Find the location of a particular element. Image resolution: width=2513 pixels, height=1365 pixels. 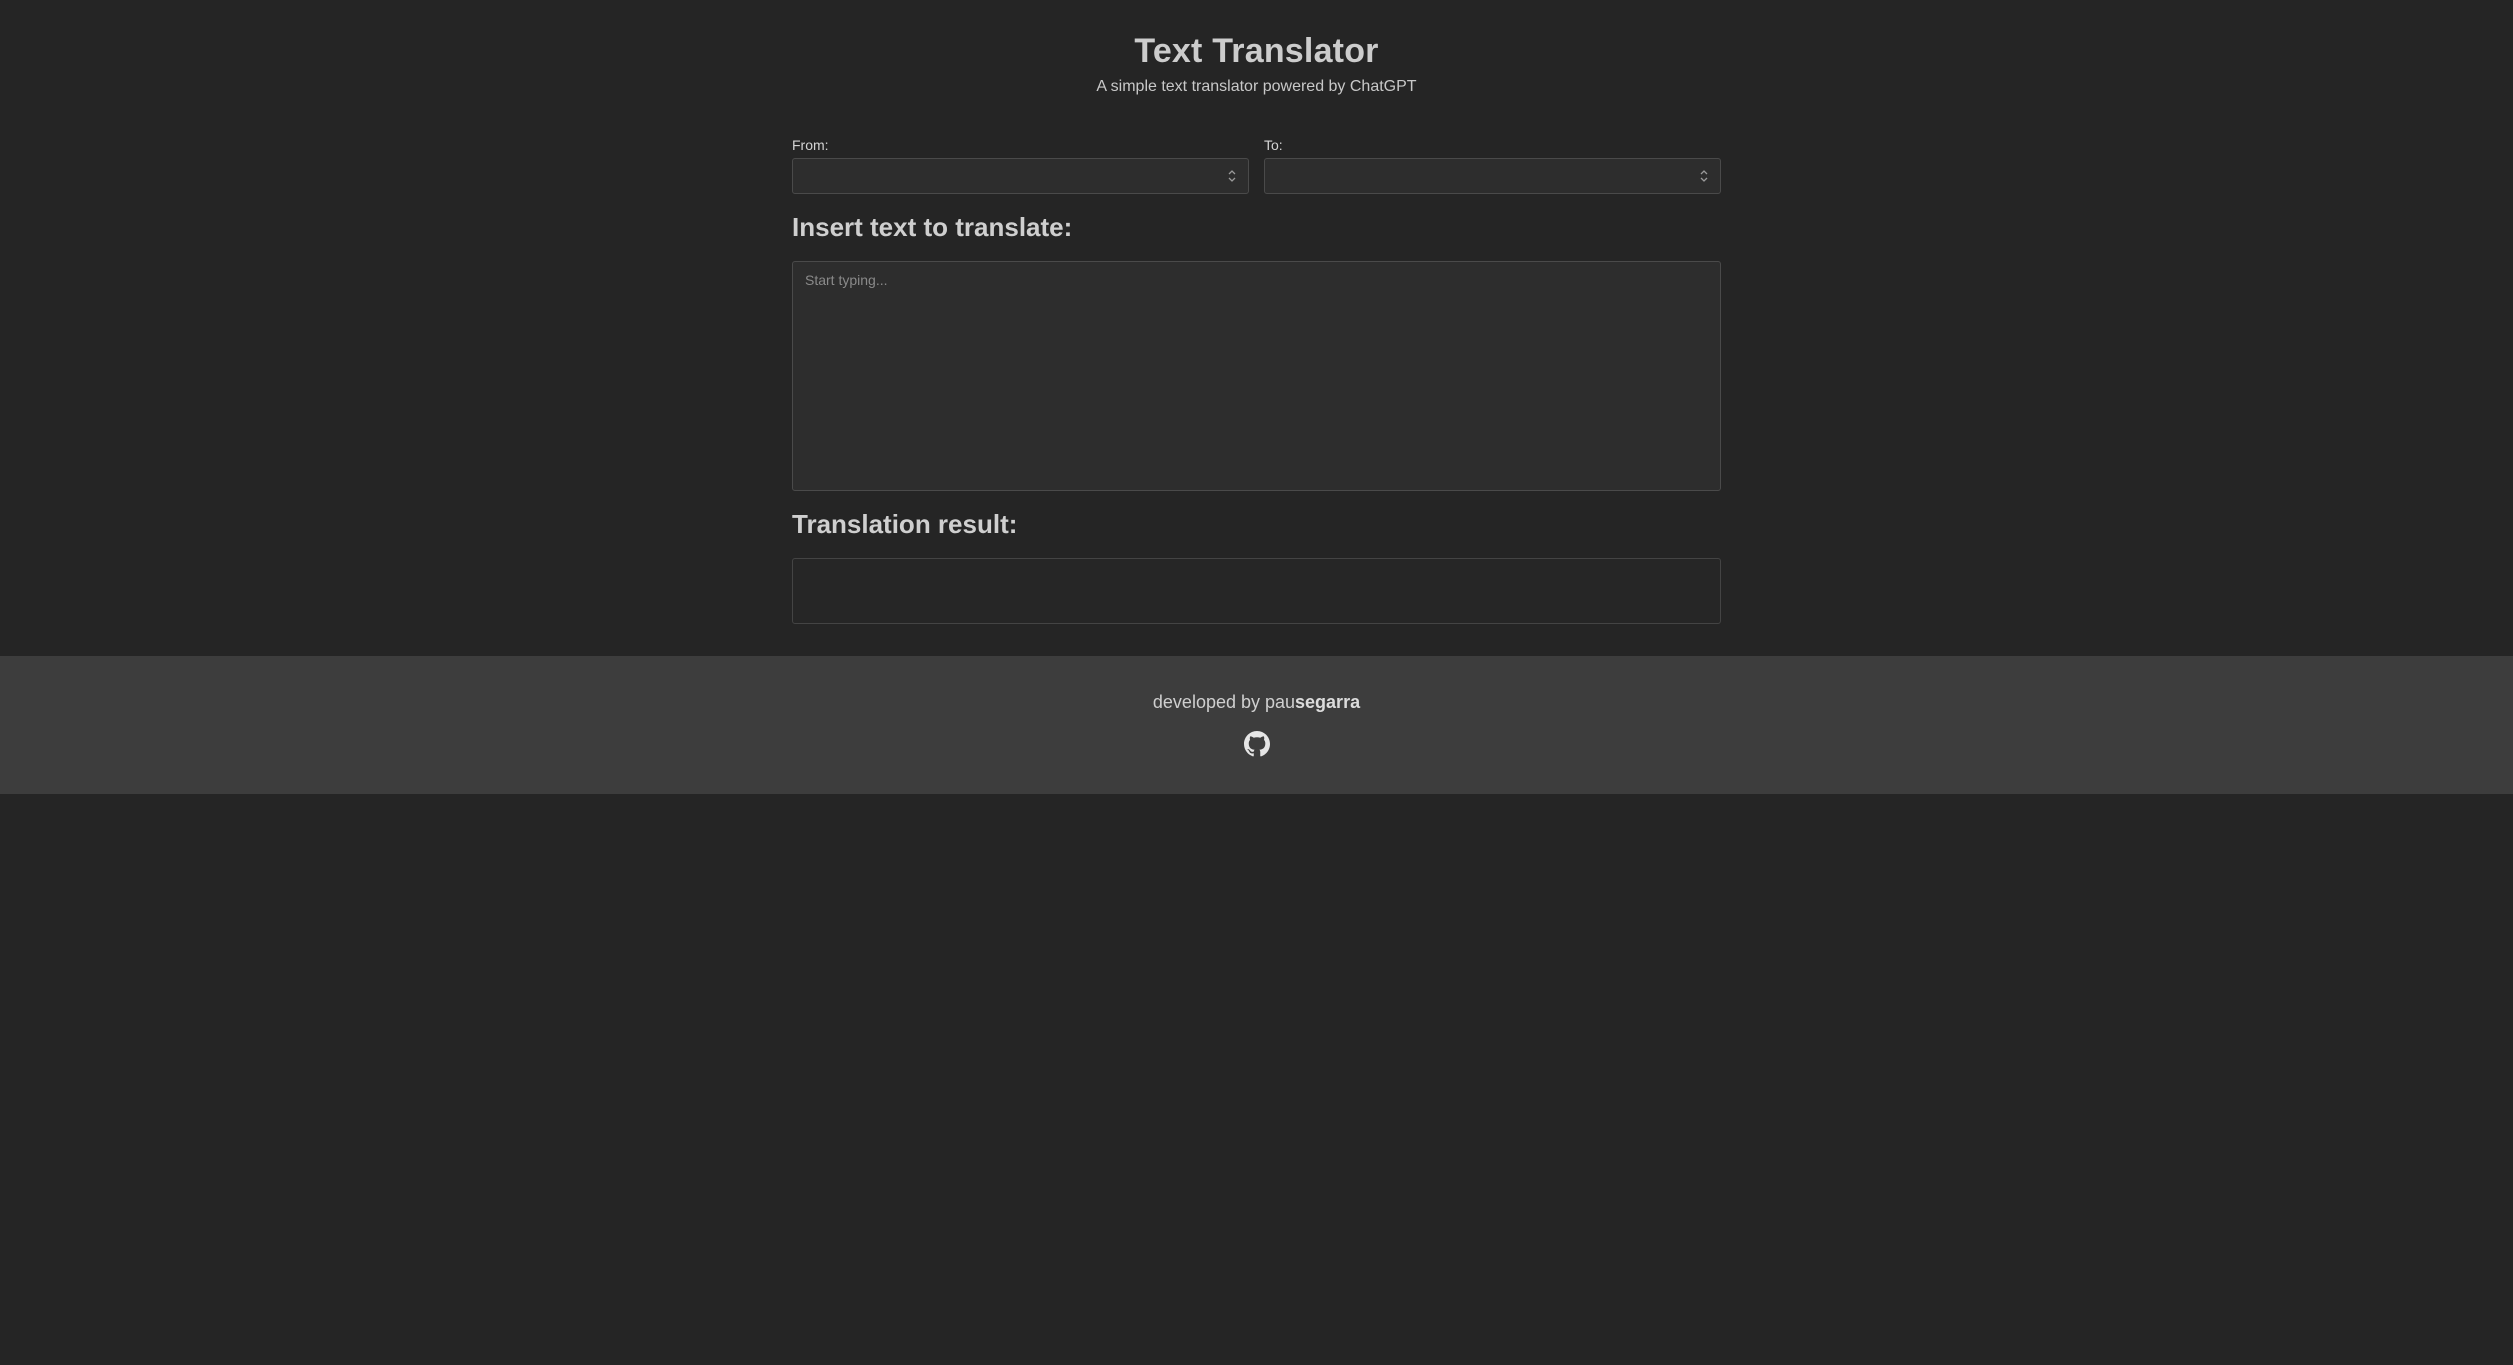

from-language-select is located at coordinates (1020, 176).